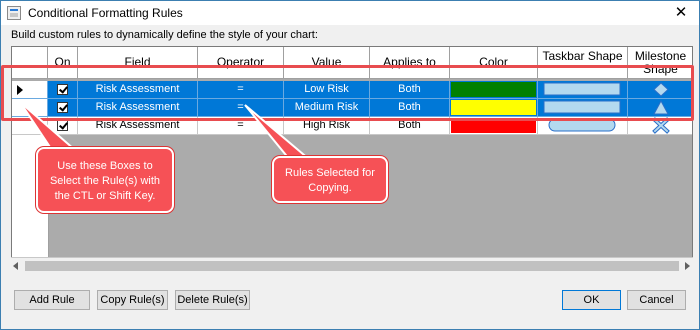 This screenshot has height=330, width=700. Describe the element at coordinates (105, 13) in the screenshot. I see `window-title: Conditional Formatting Rules` at that location.